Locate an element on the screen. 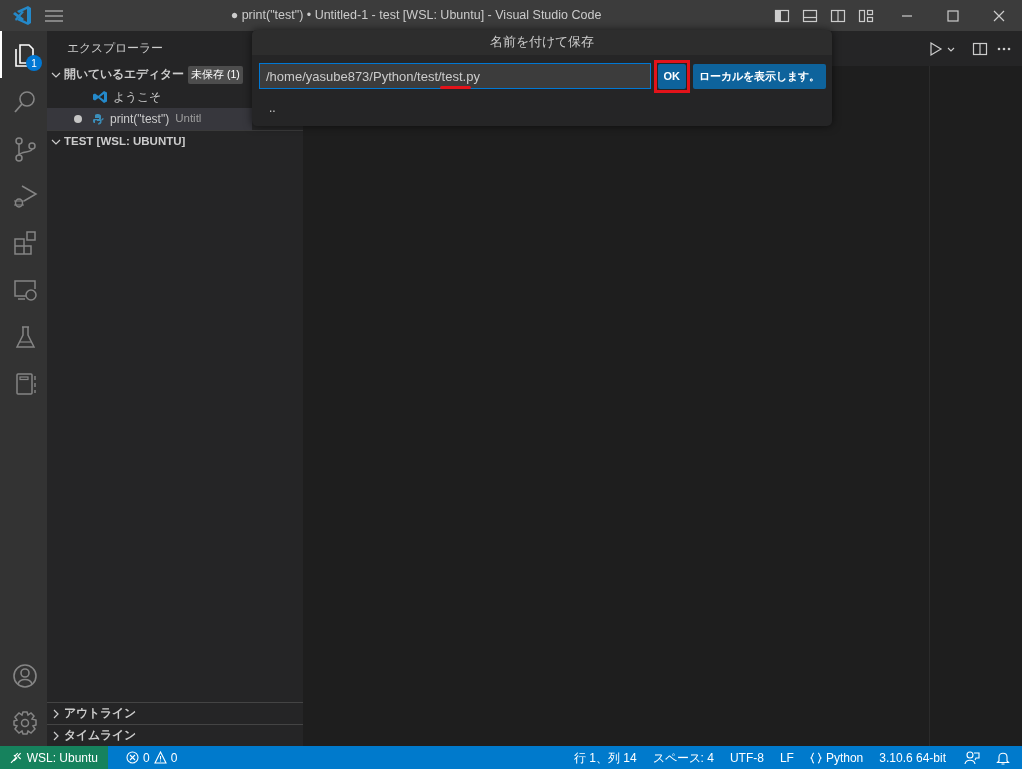 The width and height of the screenshot is (1022, 769). run-debug-icon is located at coordinates (24, 195).